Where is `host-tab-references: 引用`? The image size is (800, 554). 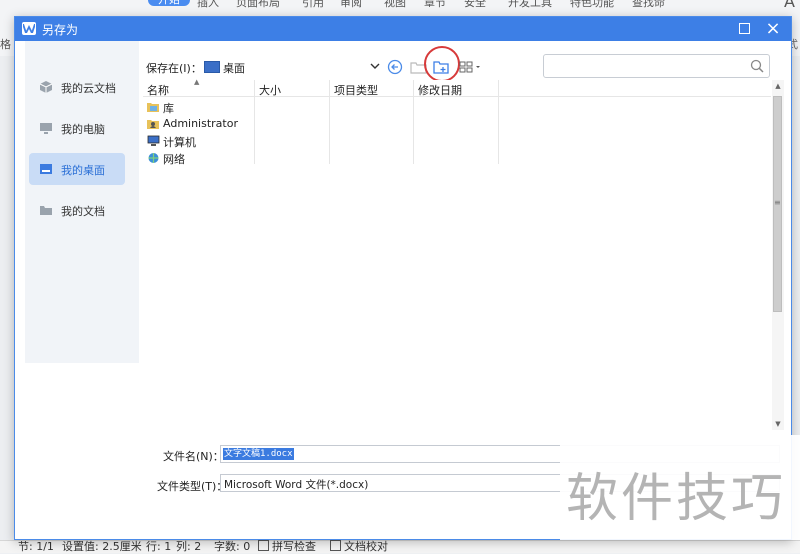 host-tab-references: 引用 is located at coordinates (313, 5).